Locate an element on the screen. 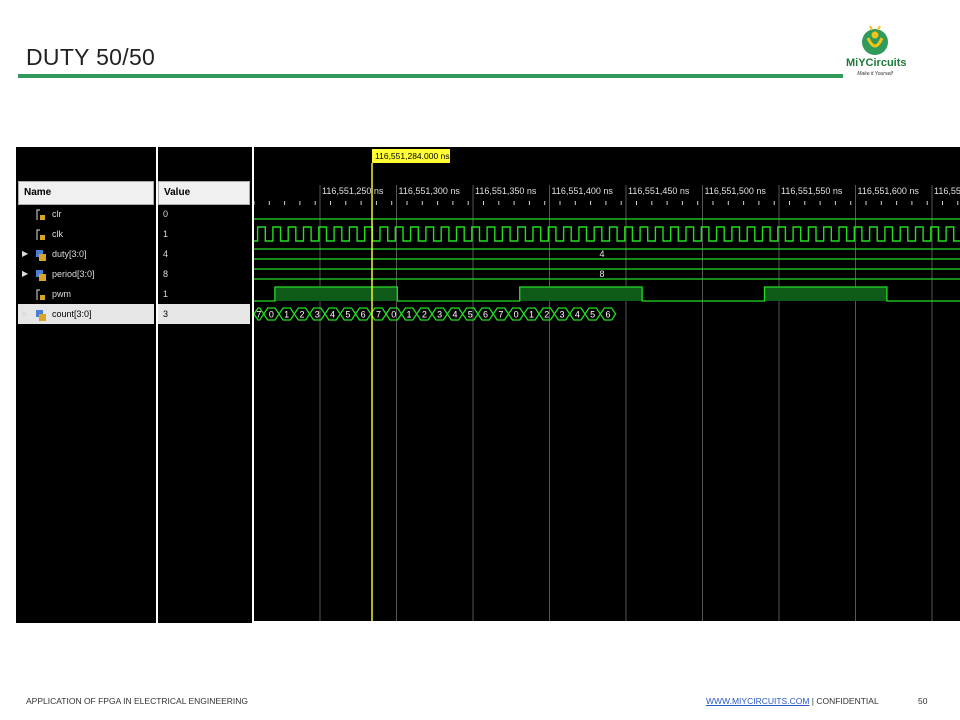 The height and width of the screenshot is (720, 960). title-underline is located at coordinates (430, 76).